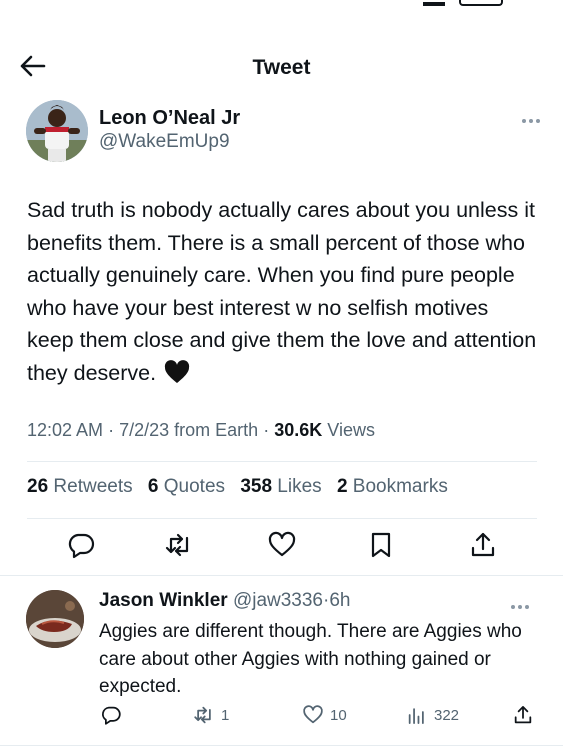  What do you see at coordinates (169, 142) in the screenshot?
I see `author-handle: @WakeEmUp9` at bounding box center [169, 142].